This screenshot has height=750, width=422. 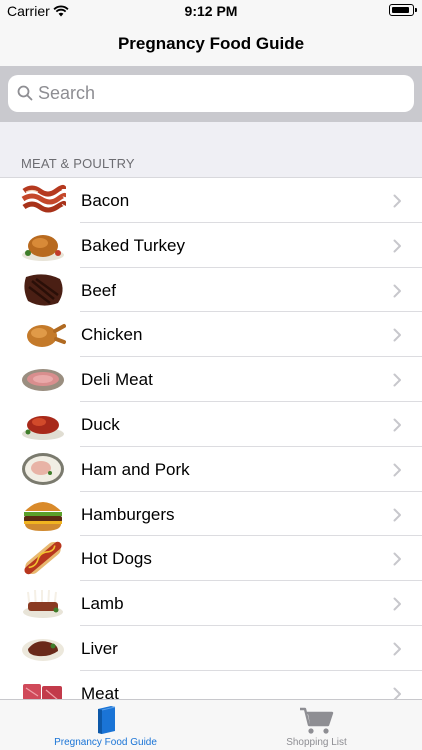 What do you see at coordinates (43, 469) in the screenshot?
I see `ham-icon` at bounding box center [43, 469].